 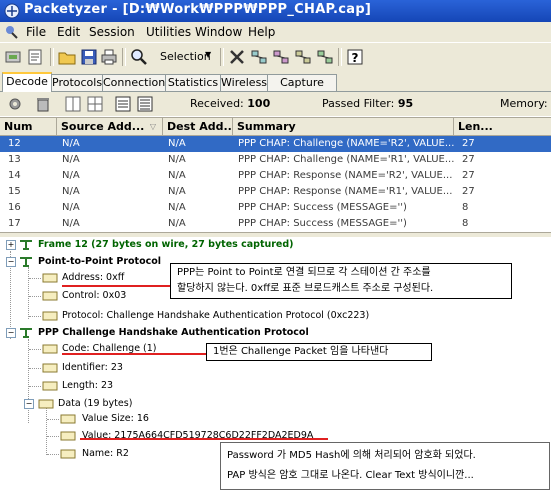 I want to click on decode-toolbar: Received: 100 Passed Filter: 95 Memory:, so click(x=275, y=104).